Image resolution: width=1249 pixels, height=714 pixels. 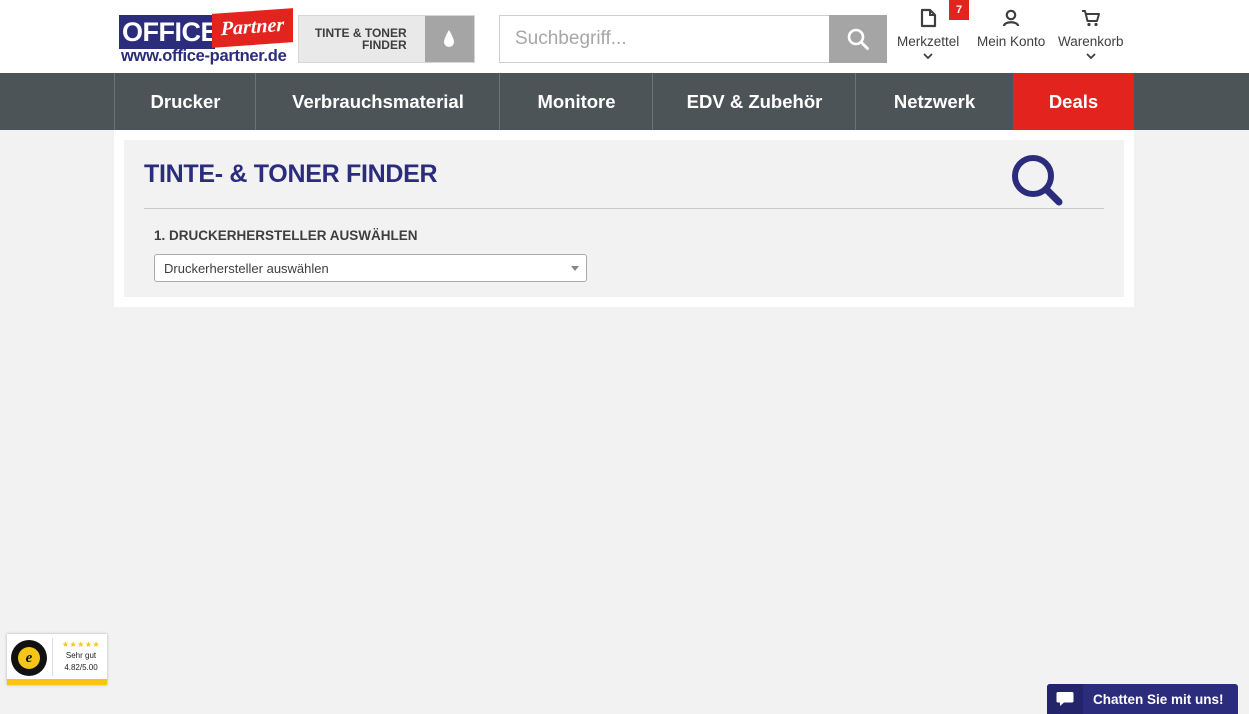 What do you see at coordinates (81, 667) in the screenshot?
I see `rating-score: 4.82/5.00` at bounding box center [81, 667].